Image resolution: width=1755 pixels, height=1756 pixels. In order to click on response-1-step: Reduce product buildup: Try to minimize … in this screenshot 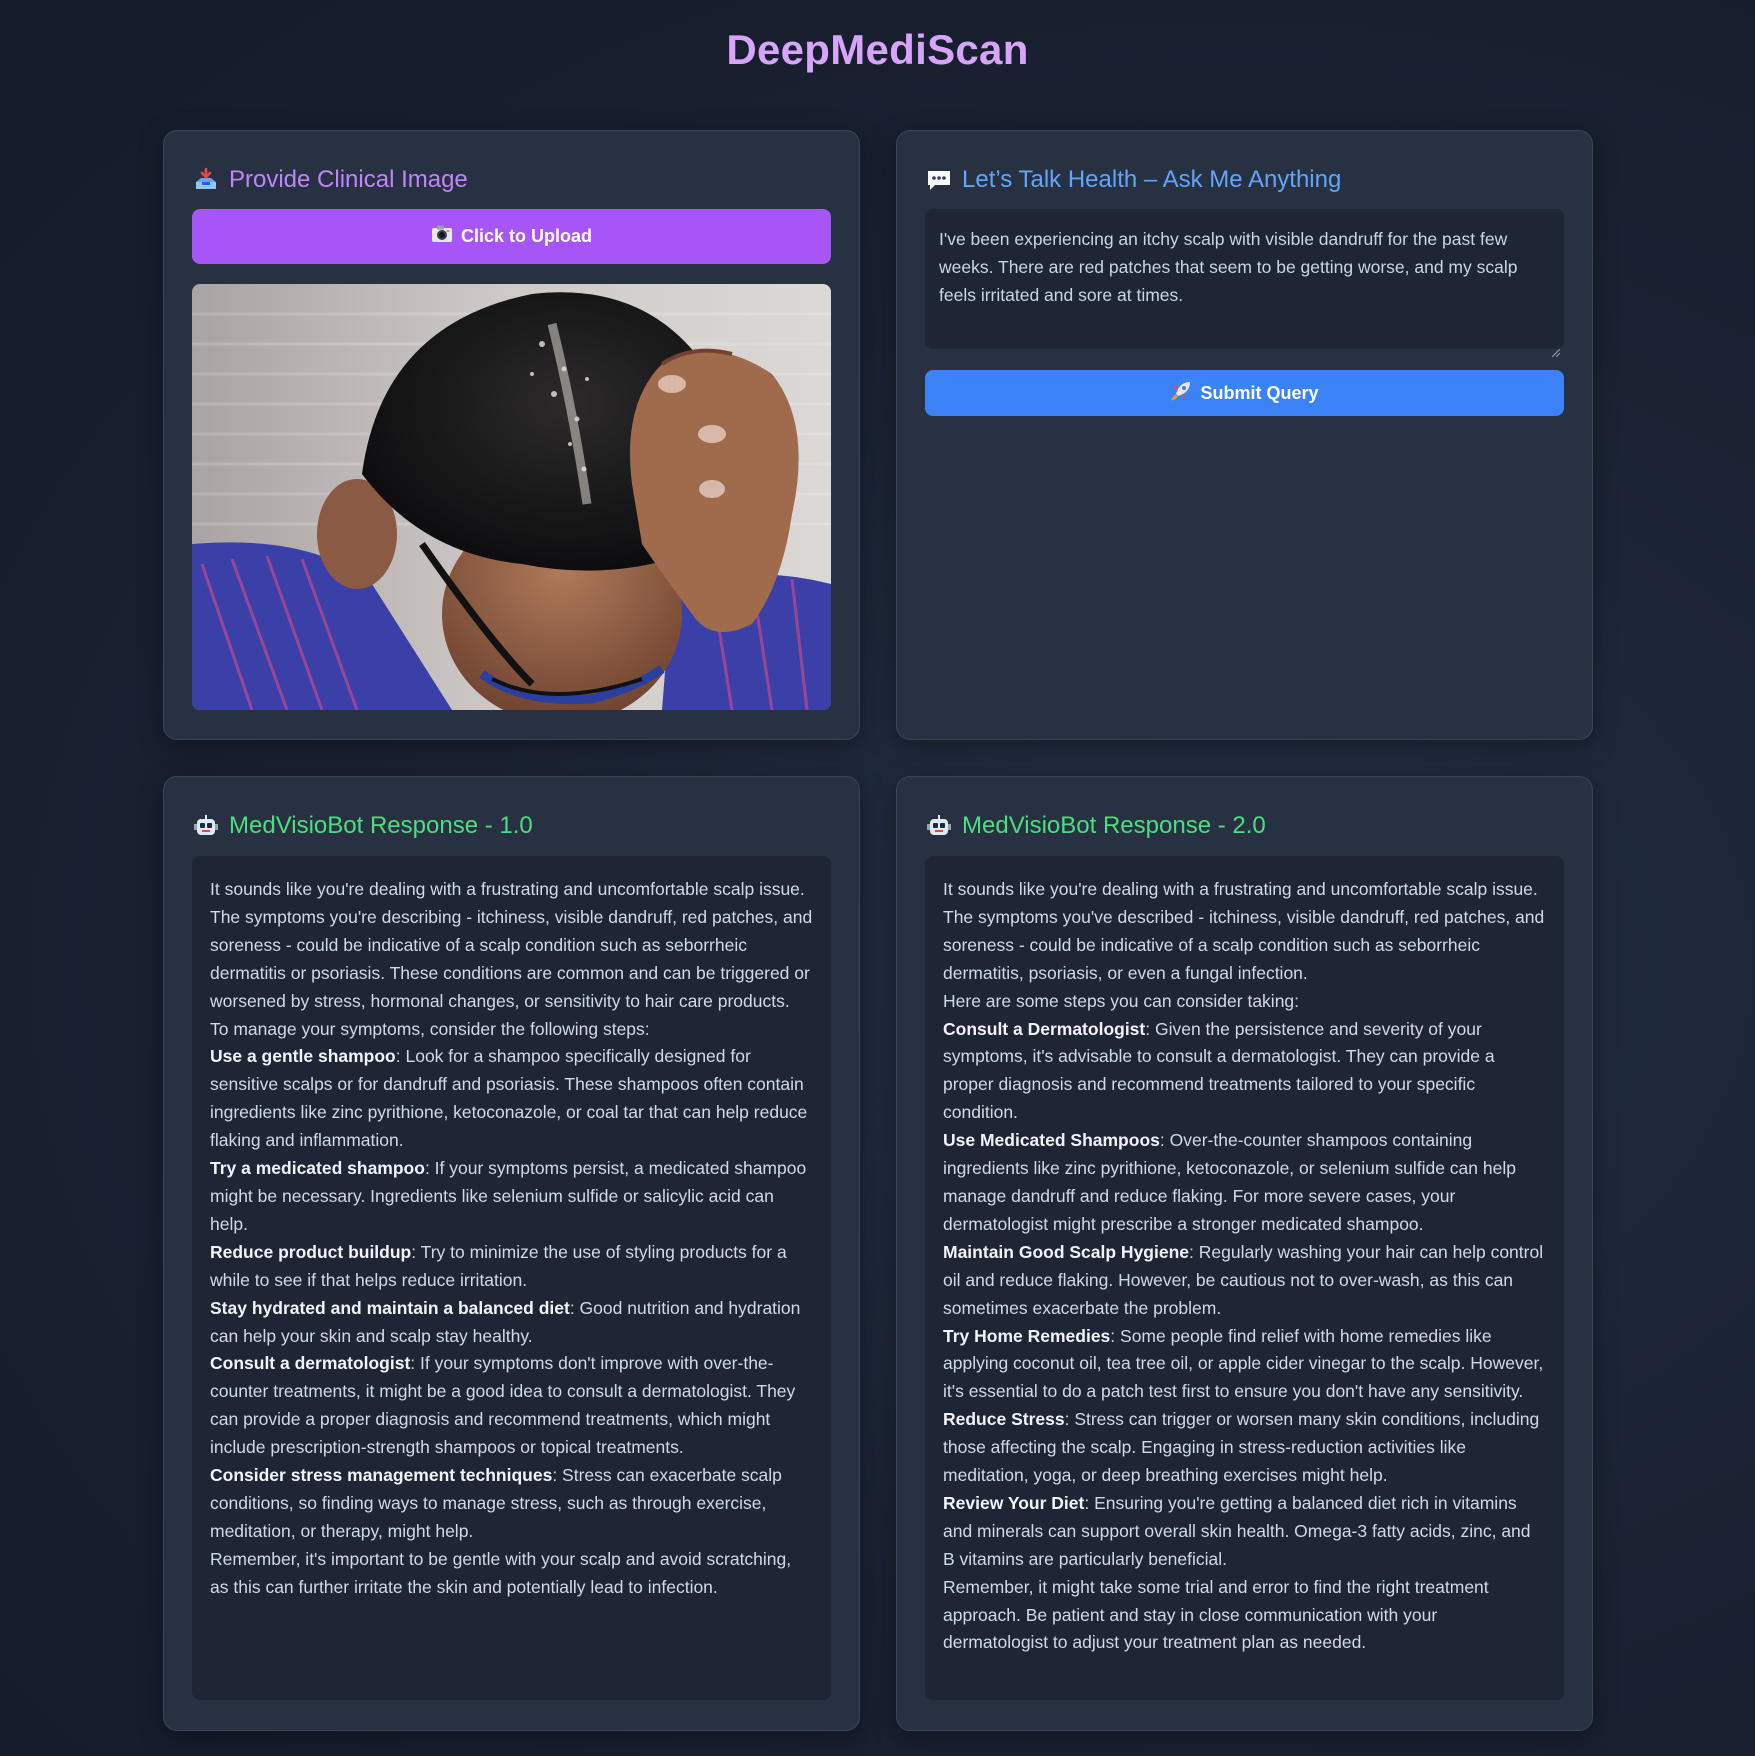, I will do `click(511, 1267)`.